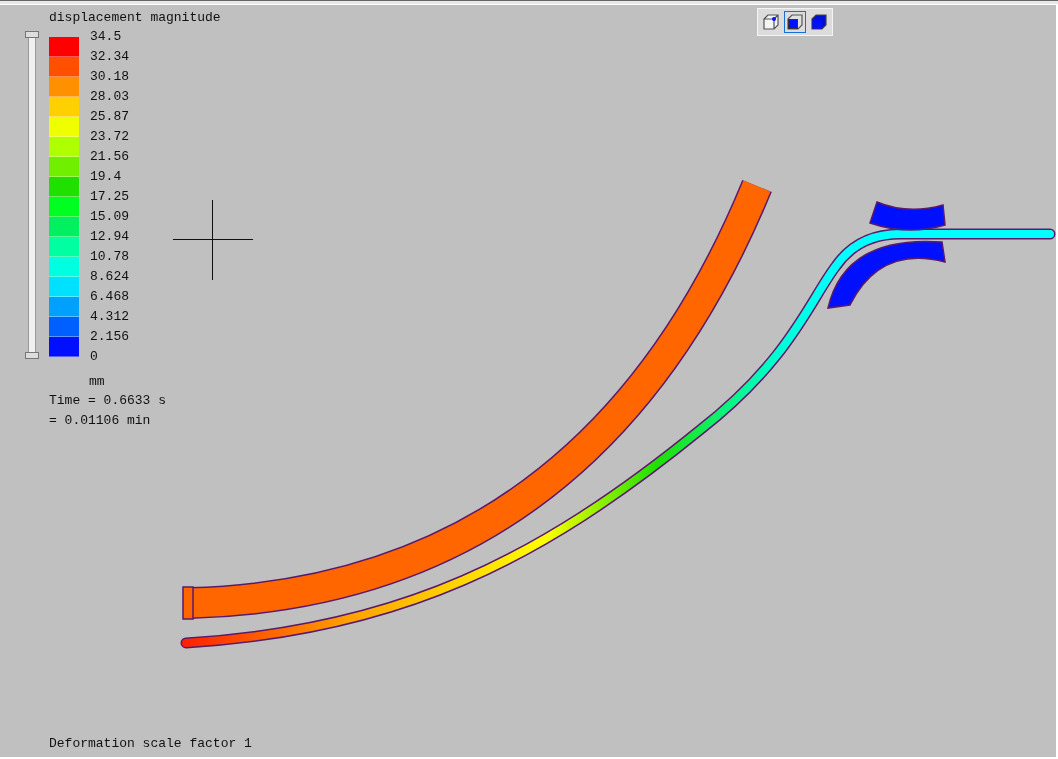 This screenshot has height=759, width=1058. Describe the element at coordinates (109, 197) in the screenshot. I see `scale-label: 17.25` at that location.